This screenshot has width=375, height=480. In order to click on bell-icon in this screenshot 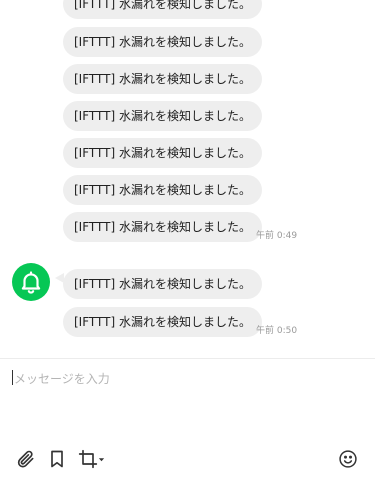, I will do `click(31, 282)`.